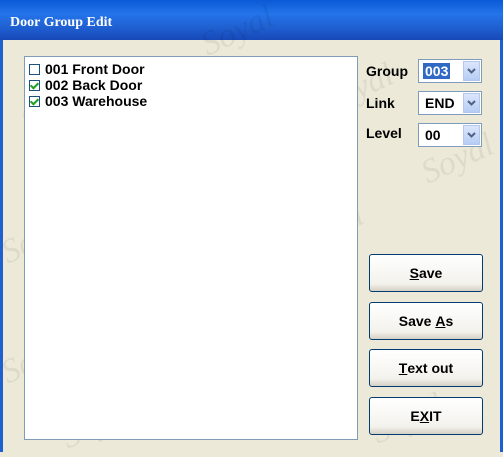 This screenshot has height=457, width=503. What do you see at coordinates (95, 69) in the screenshot?
I see `door-label: 001 Front Door` at bounding box center [95, 69].